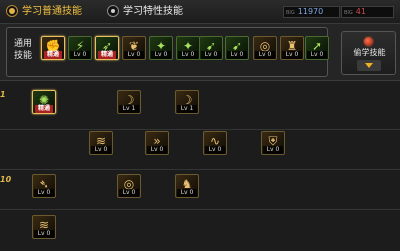  I want to click on row-level-1: 1, so click(3, 94).